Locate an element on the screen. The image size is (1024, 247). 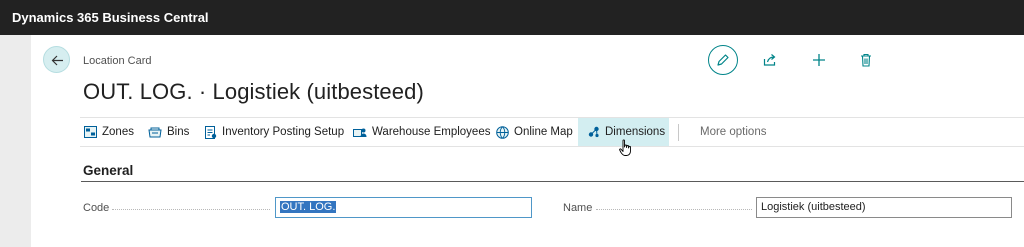
name-field: Logistiek (uitbesteed) is located at coordinates (884, 207).